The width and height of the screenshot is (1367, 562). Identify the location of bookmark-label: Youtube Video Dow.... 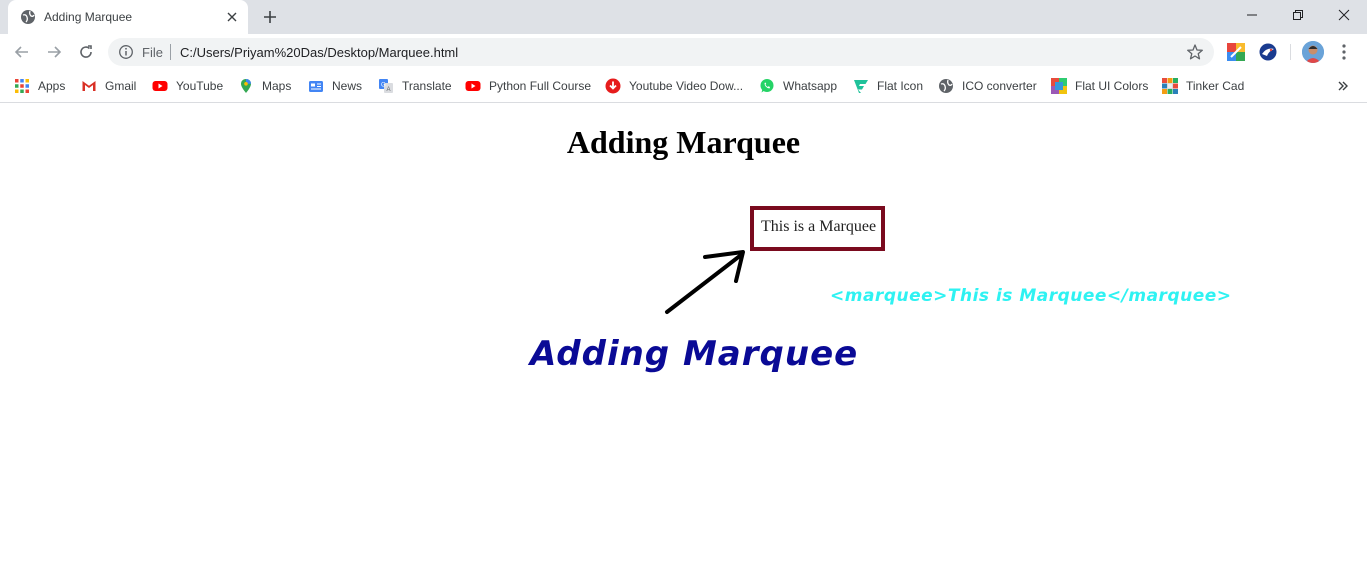
(686, 86).